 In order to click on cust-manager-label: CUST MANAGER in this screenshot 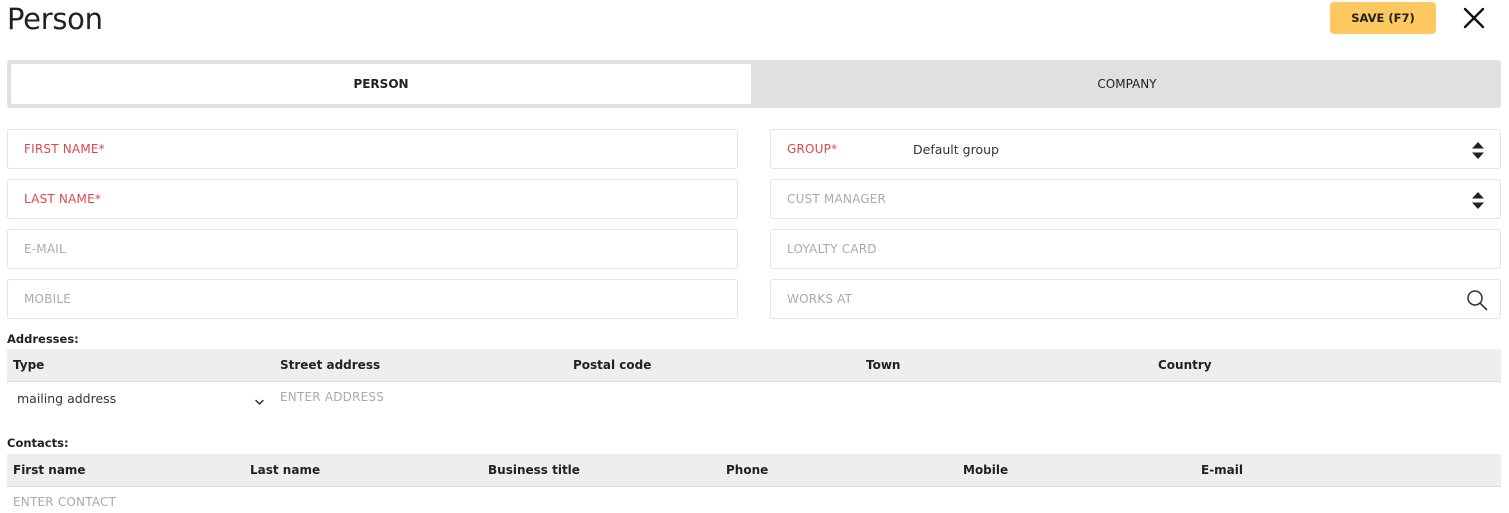, I will do `click(837, 199)`.